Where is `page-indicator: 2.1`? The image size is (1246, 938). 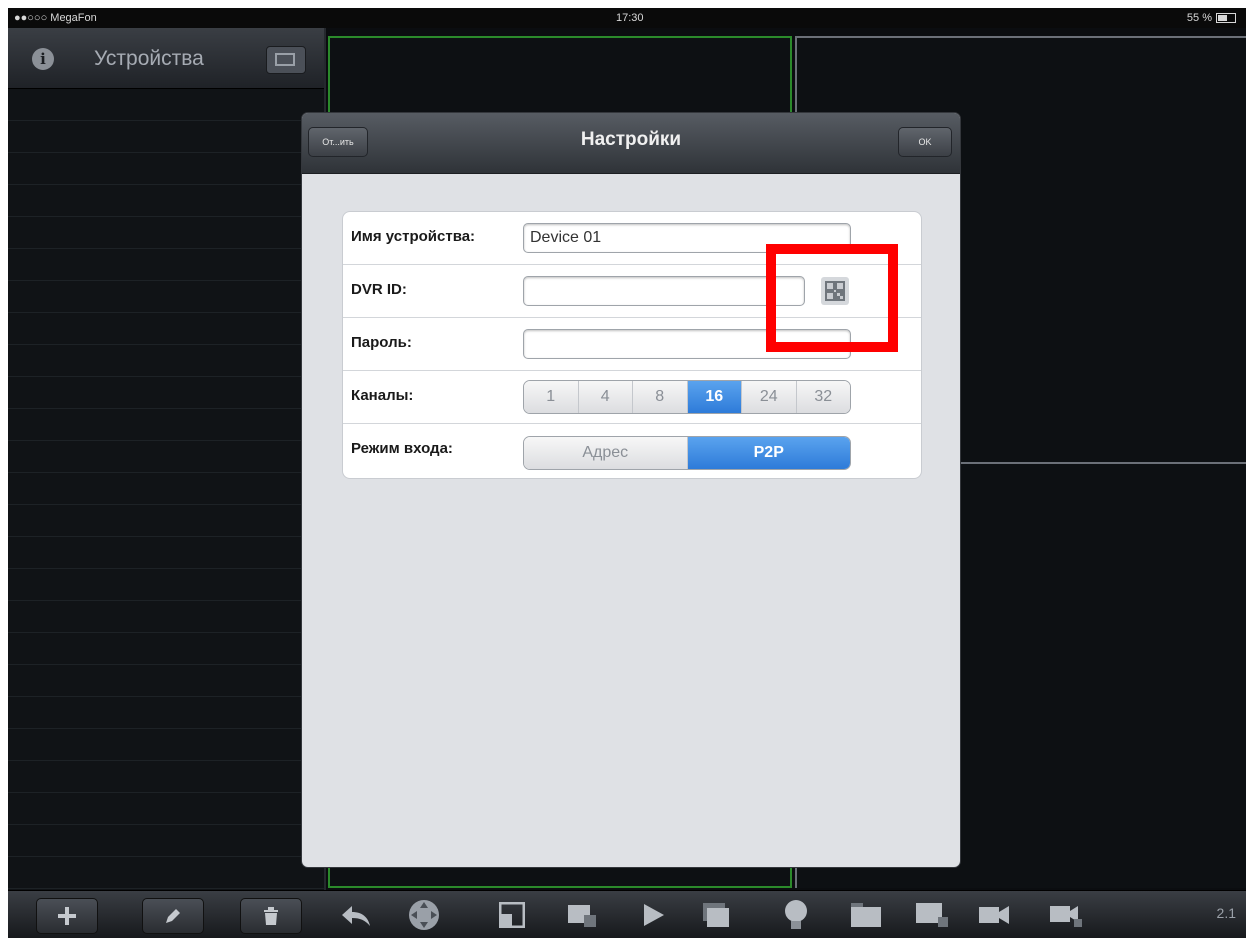
page-indicator: 2.1 is located at coordinates (1226, 913).